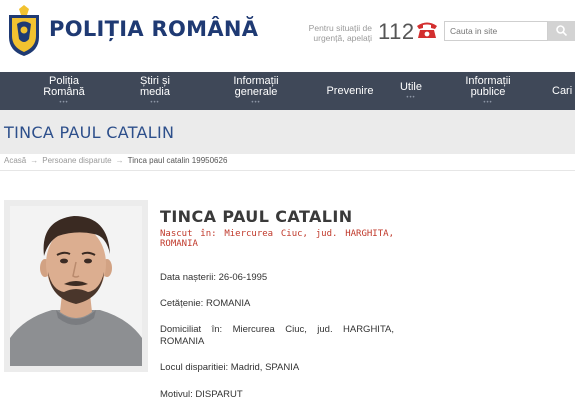  What do you see at coordinates (76, 160) in the screenshot?
I see `breadcrumb-missing-persons: Persoane disparute` at bounding box center [76, 160].